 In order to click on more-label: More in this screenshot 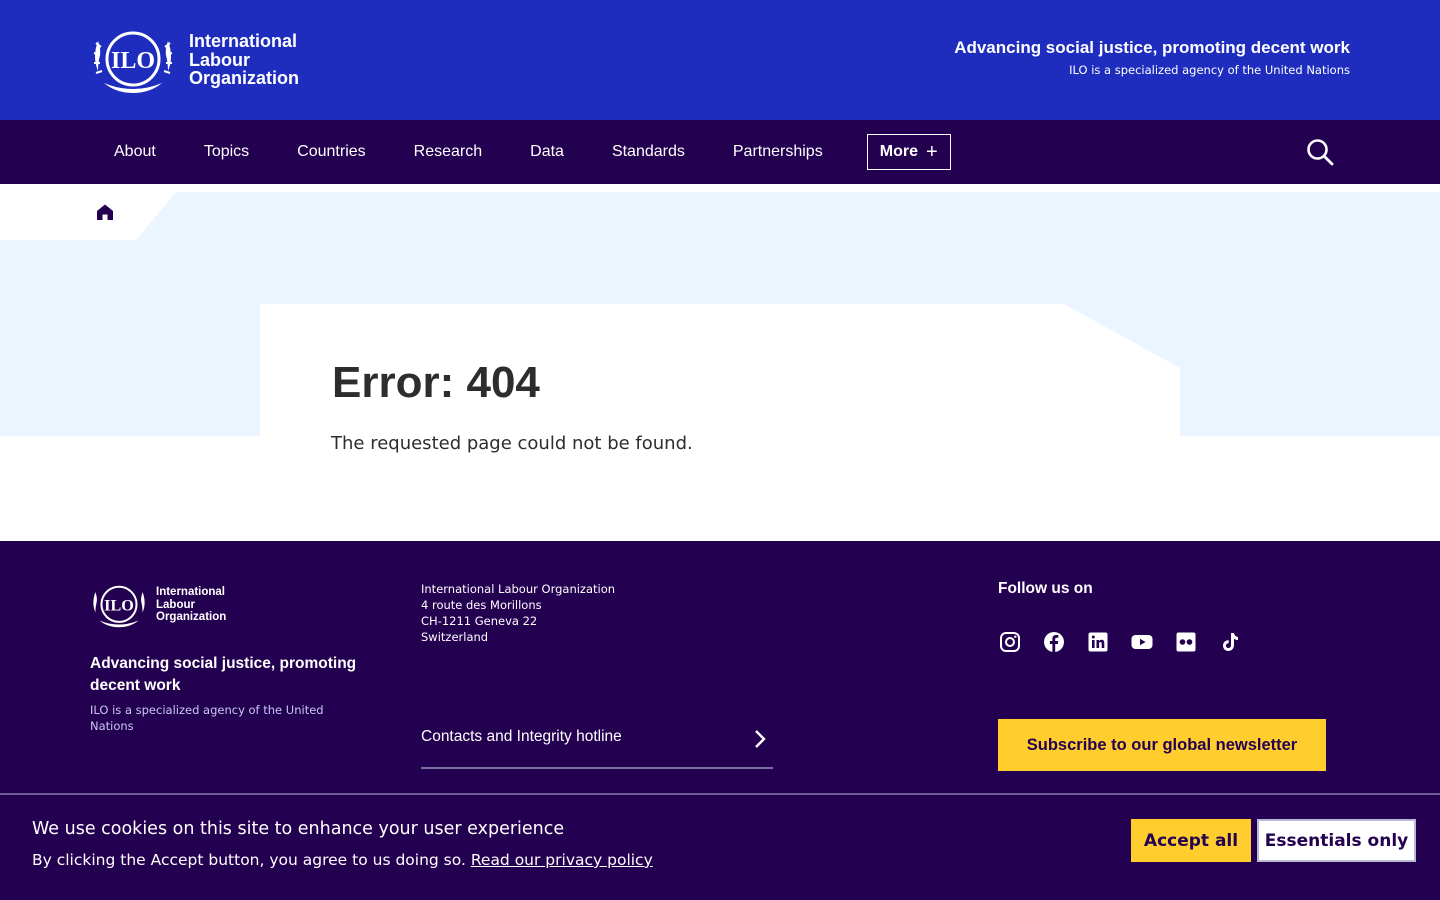, I will do `click(898, 151)`.